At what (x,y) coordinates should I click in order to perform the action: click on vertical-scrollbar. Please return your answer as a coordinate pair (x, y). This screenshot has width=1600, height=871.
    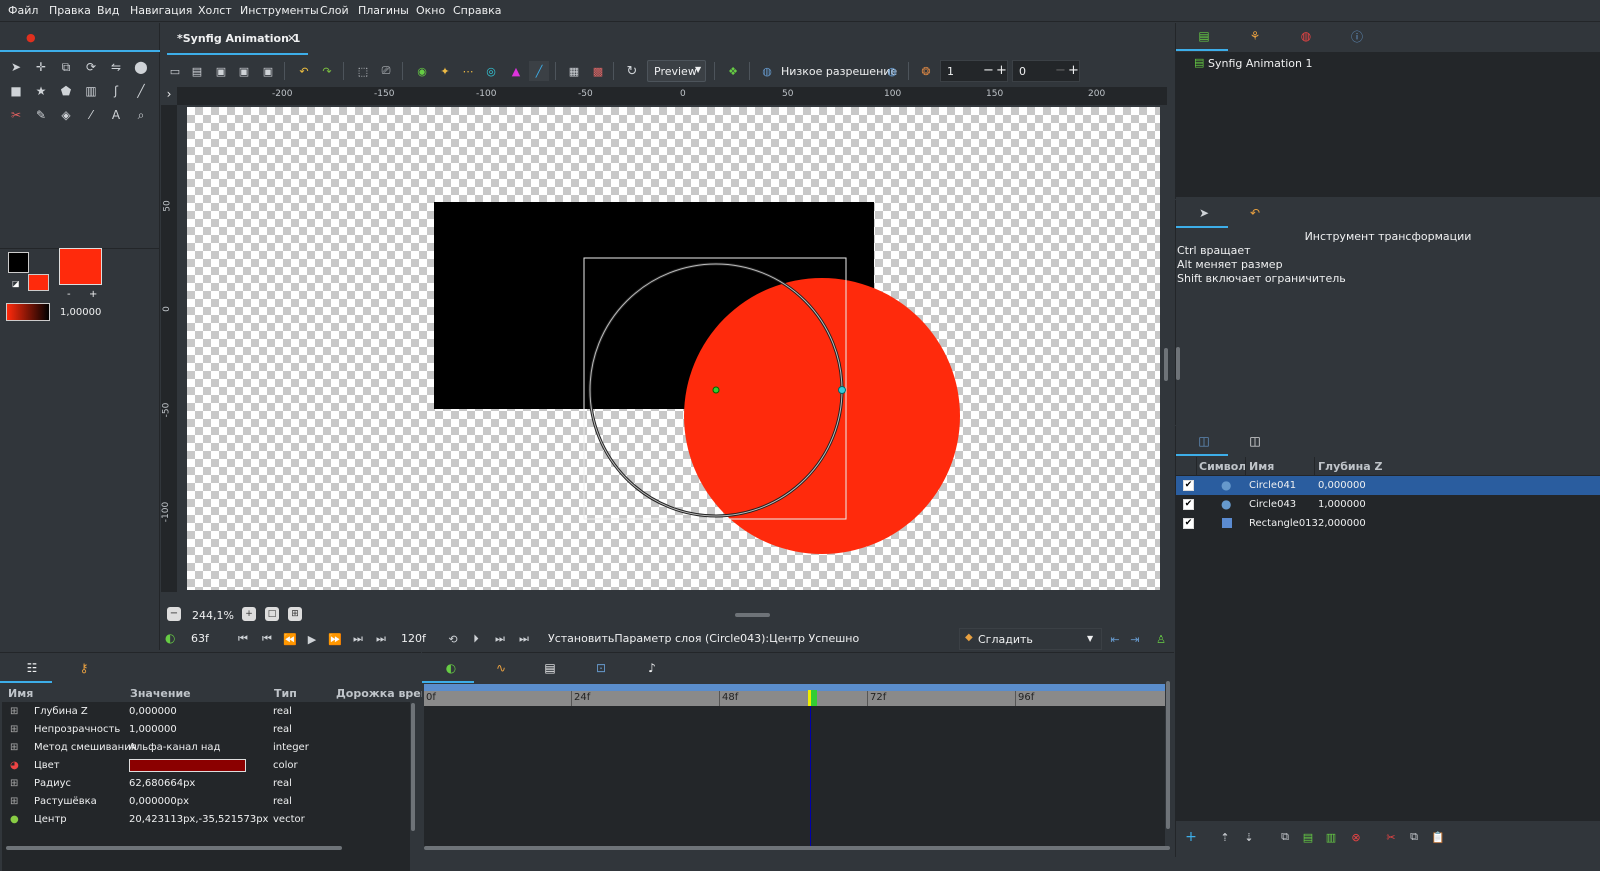
    Looking at the image, I should click on (1166, 364).